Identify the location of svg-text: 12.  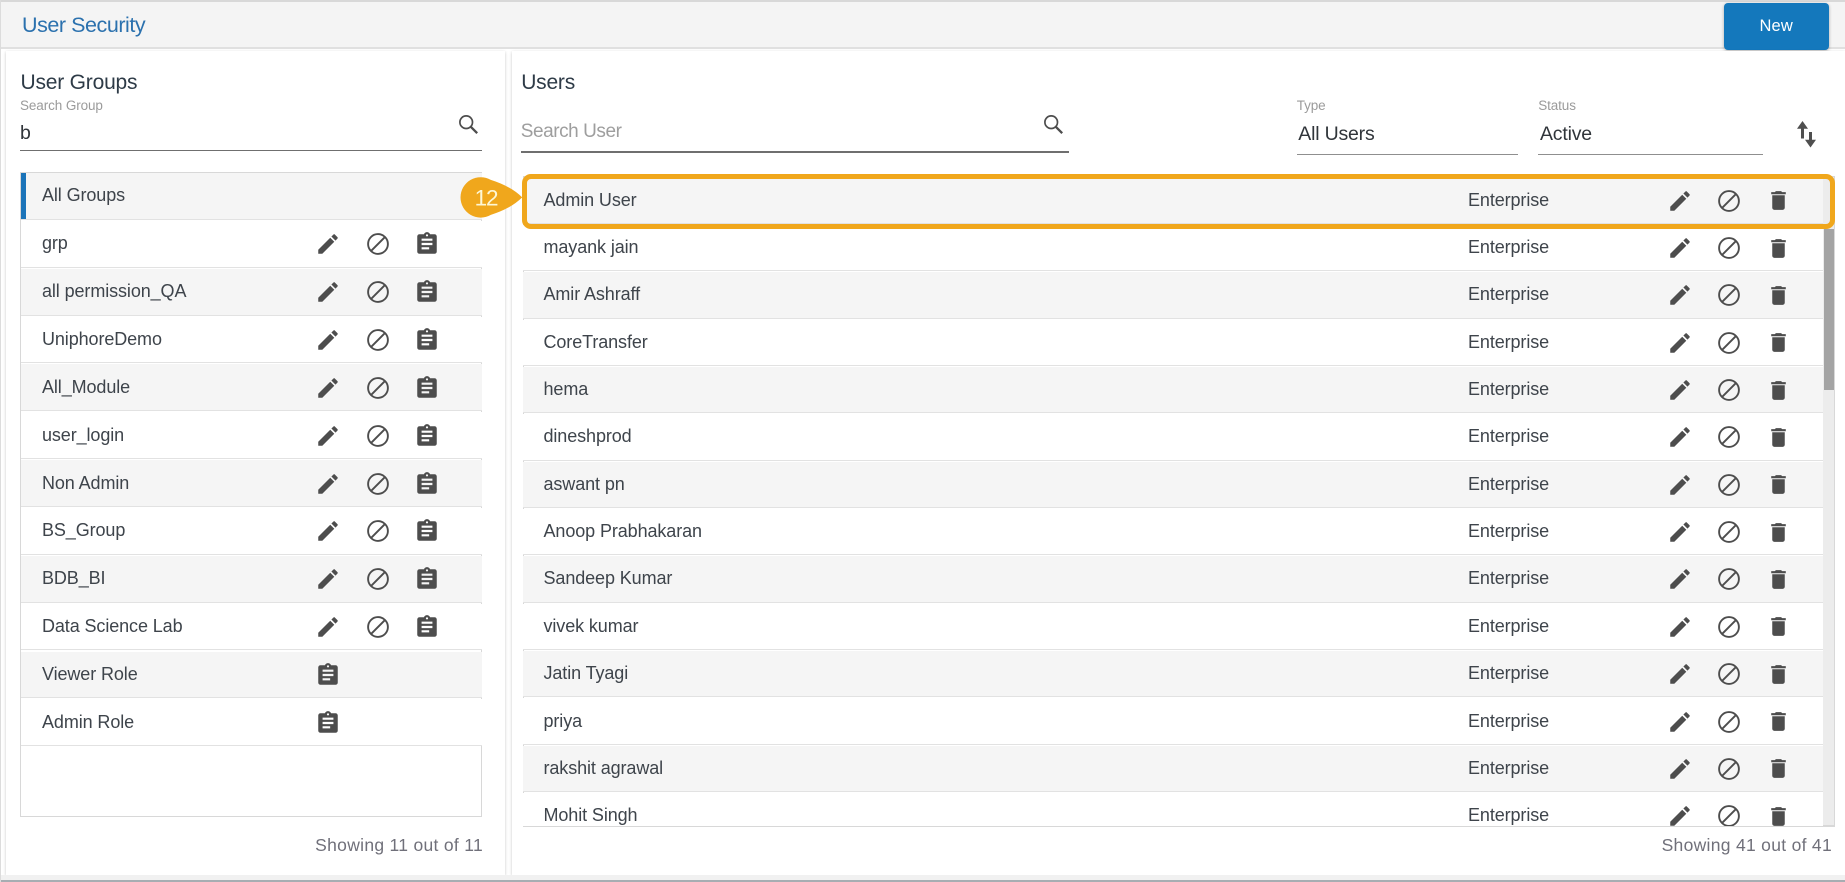
(486, 197).